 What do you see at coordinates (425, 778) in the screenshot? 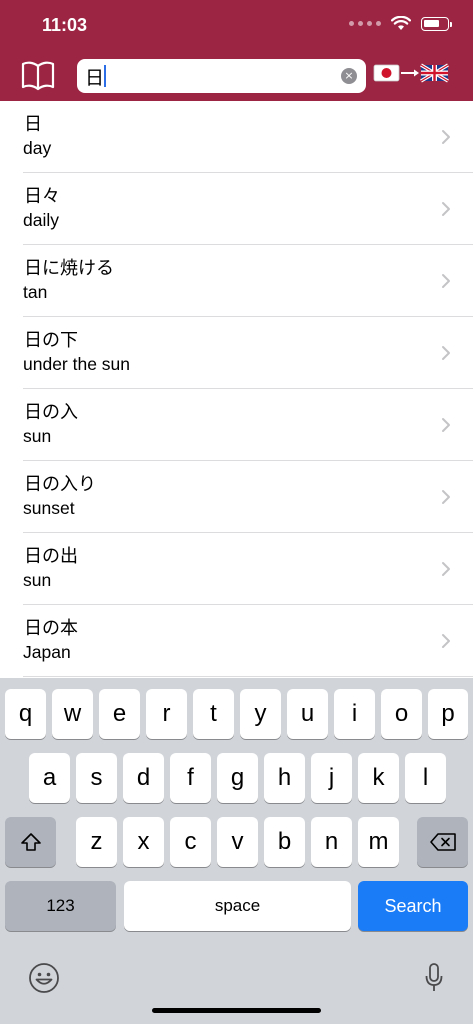
I see `key-l: l` at bounding box center [425, 778].